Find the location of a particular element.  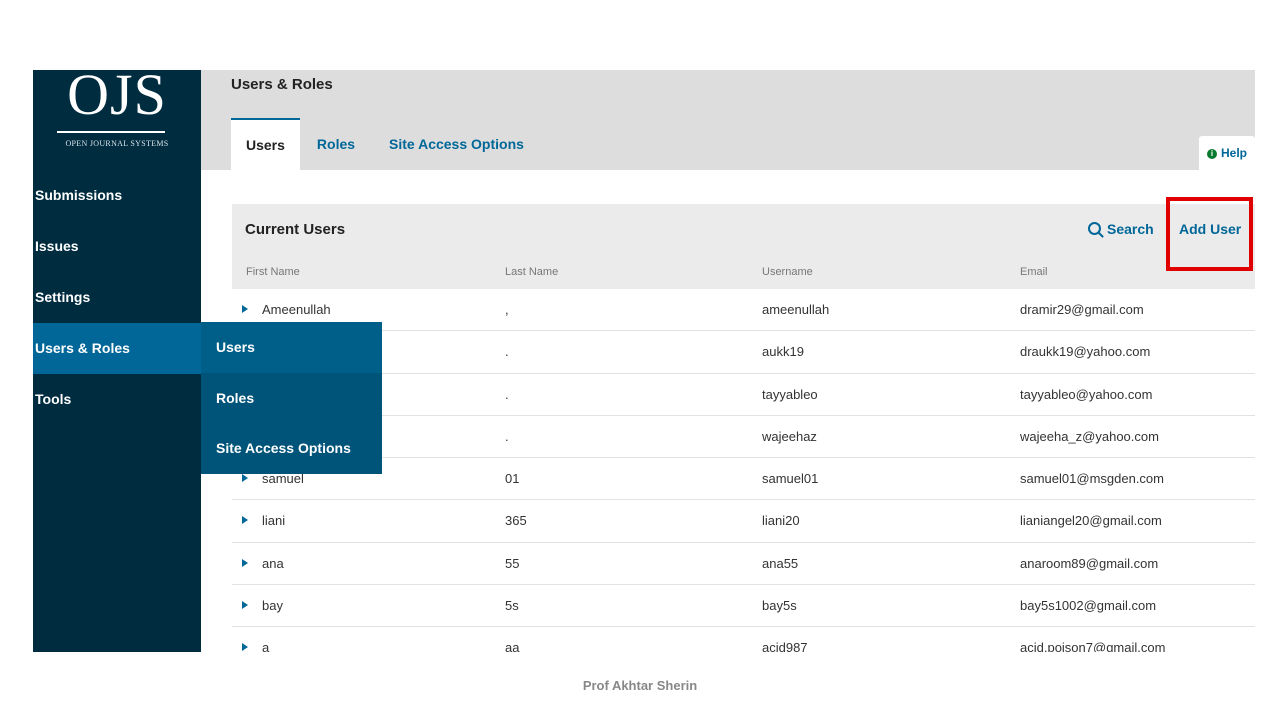

help-label: Help is located at coordinates (1233, 153).